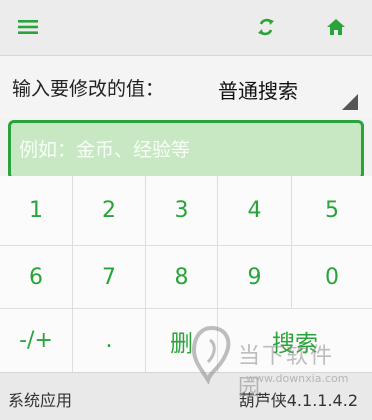 The width and height of the screenshot is (372, 420). I want to click on home-icon, so click(336, 27).